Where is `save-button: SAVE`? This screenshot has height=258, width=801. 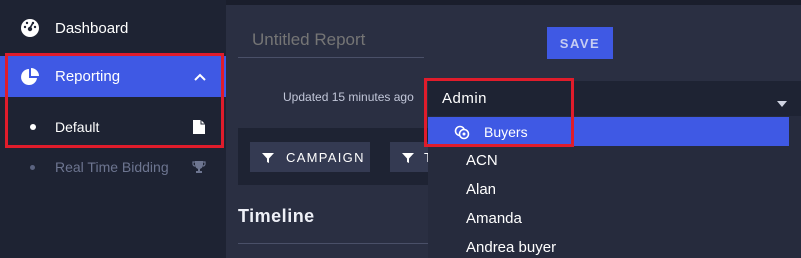
save-button: SAVE is located at coordinates (580, 43).